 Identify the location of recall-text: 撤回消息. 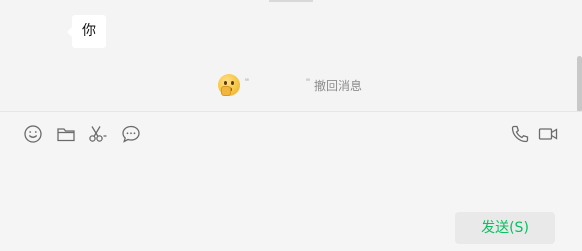
(338, 86).